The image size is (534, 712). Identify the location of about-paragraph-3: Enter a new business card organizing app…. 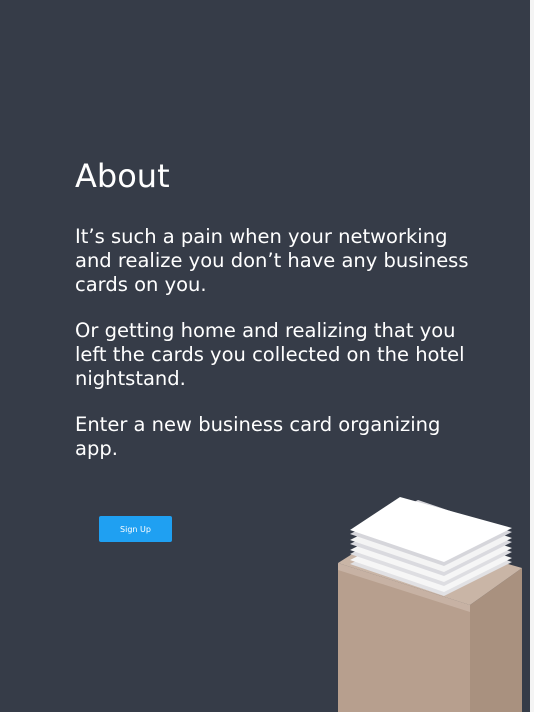
(258, 436).